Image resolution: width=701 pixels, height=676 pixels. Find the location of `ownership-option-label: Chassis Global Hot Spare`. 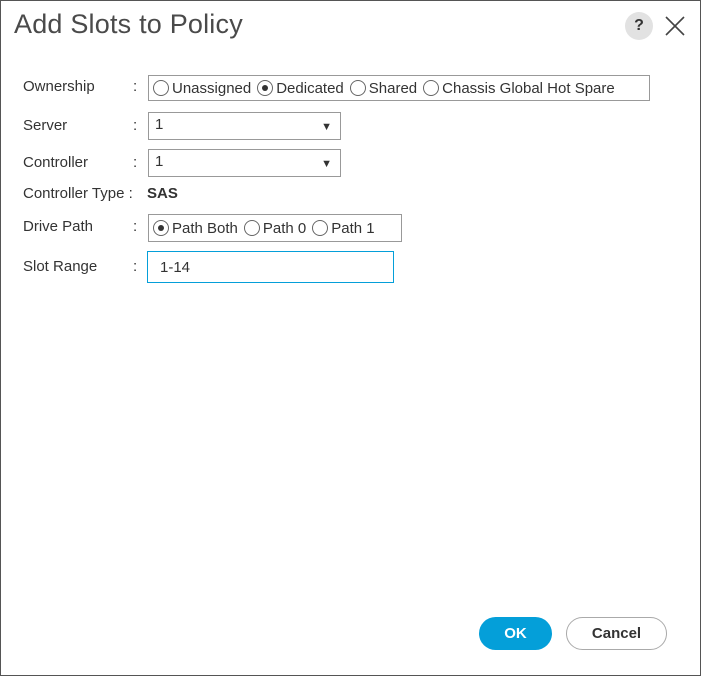

ownership-option-label: Chassis Global Hot Spare is located at coordinates (528, 88).